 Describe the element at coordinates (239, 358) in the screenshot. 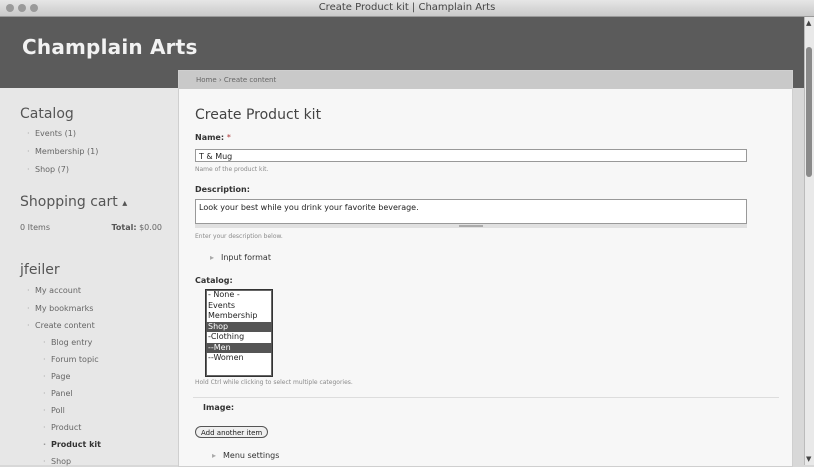

I see `catalog-option-women: --Women` at that location.